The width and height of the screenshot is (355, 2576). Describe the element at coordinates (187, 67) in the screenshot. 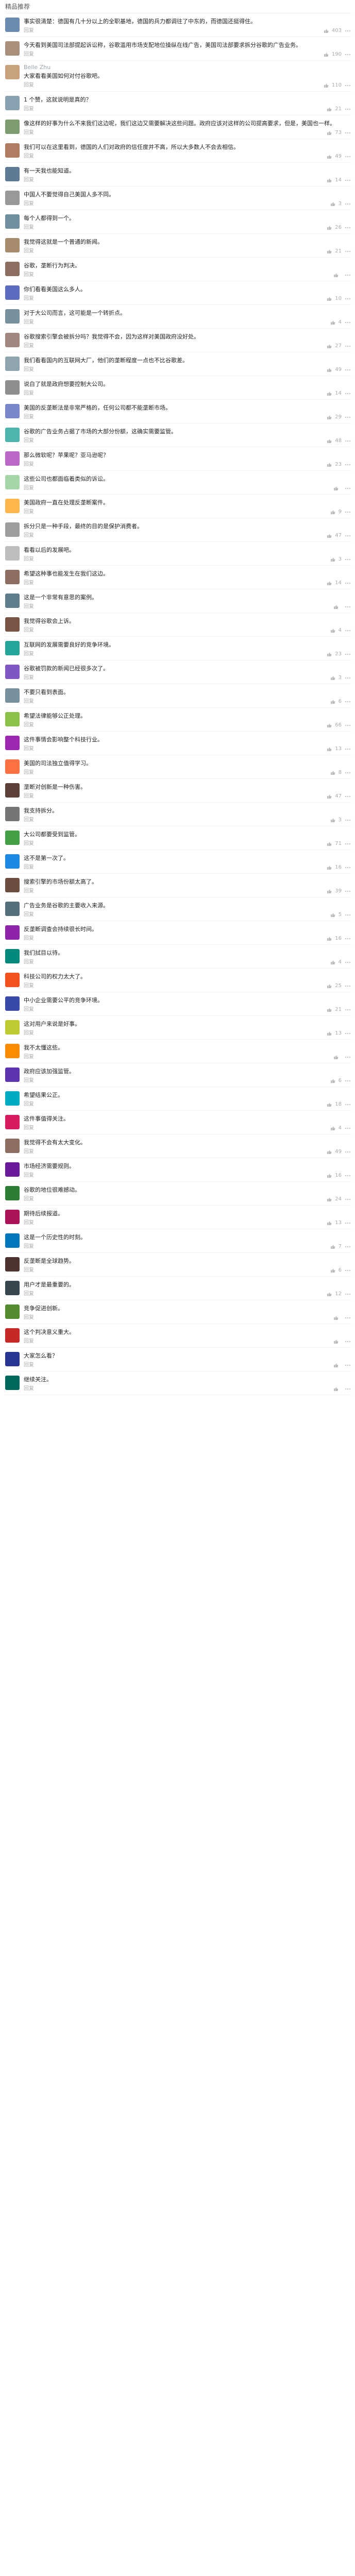

I see `comment-username: Belle Zhu` at that location.